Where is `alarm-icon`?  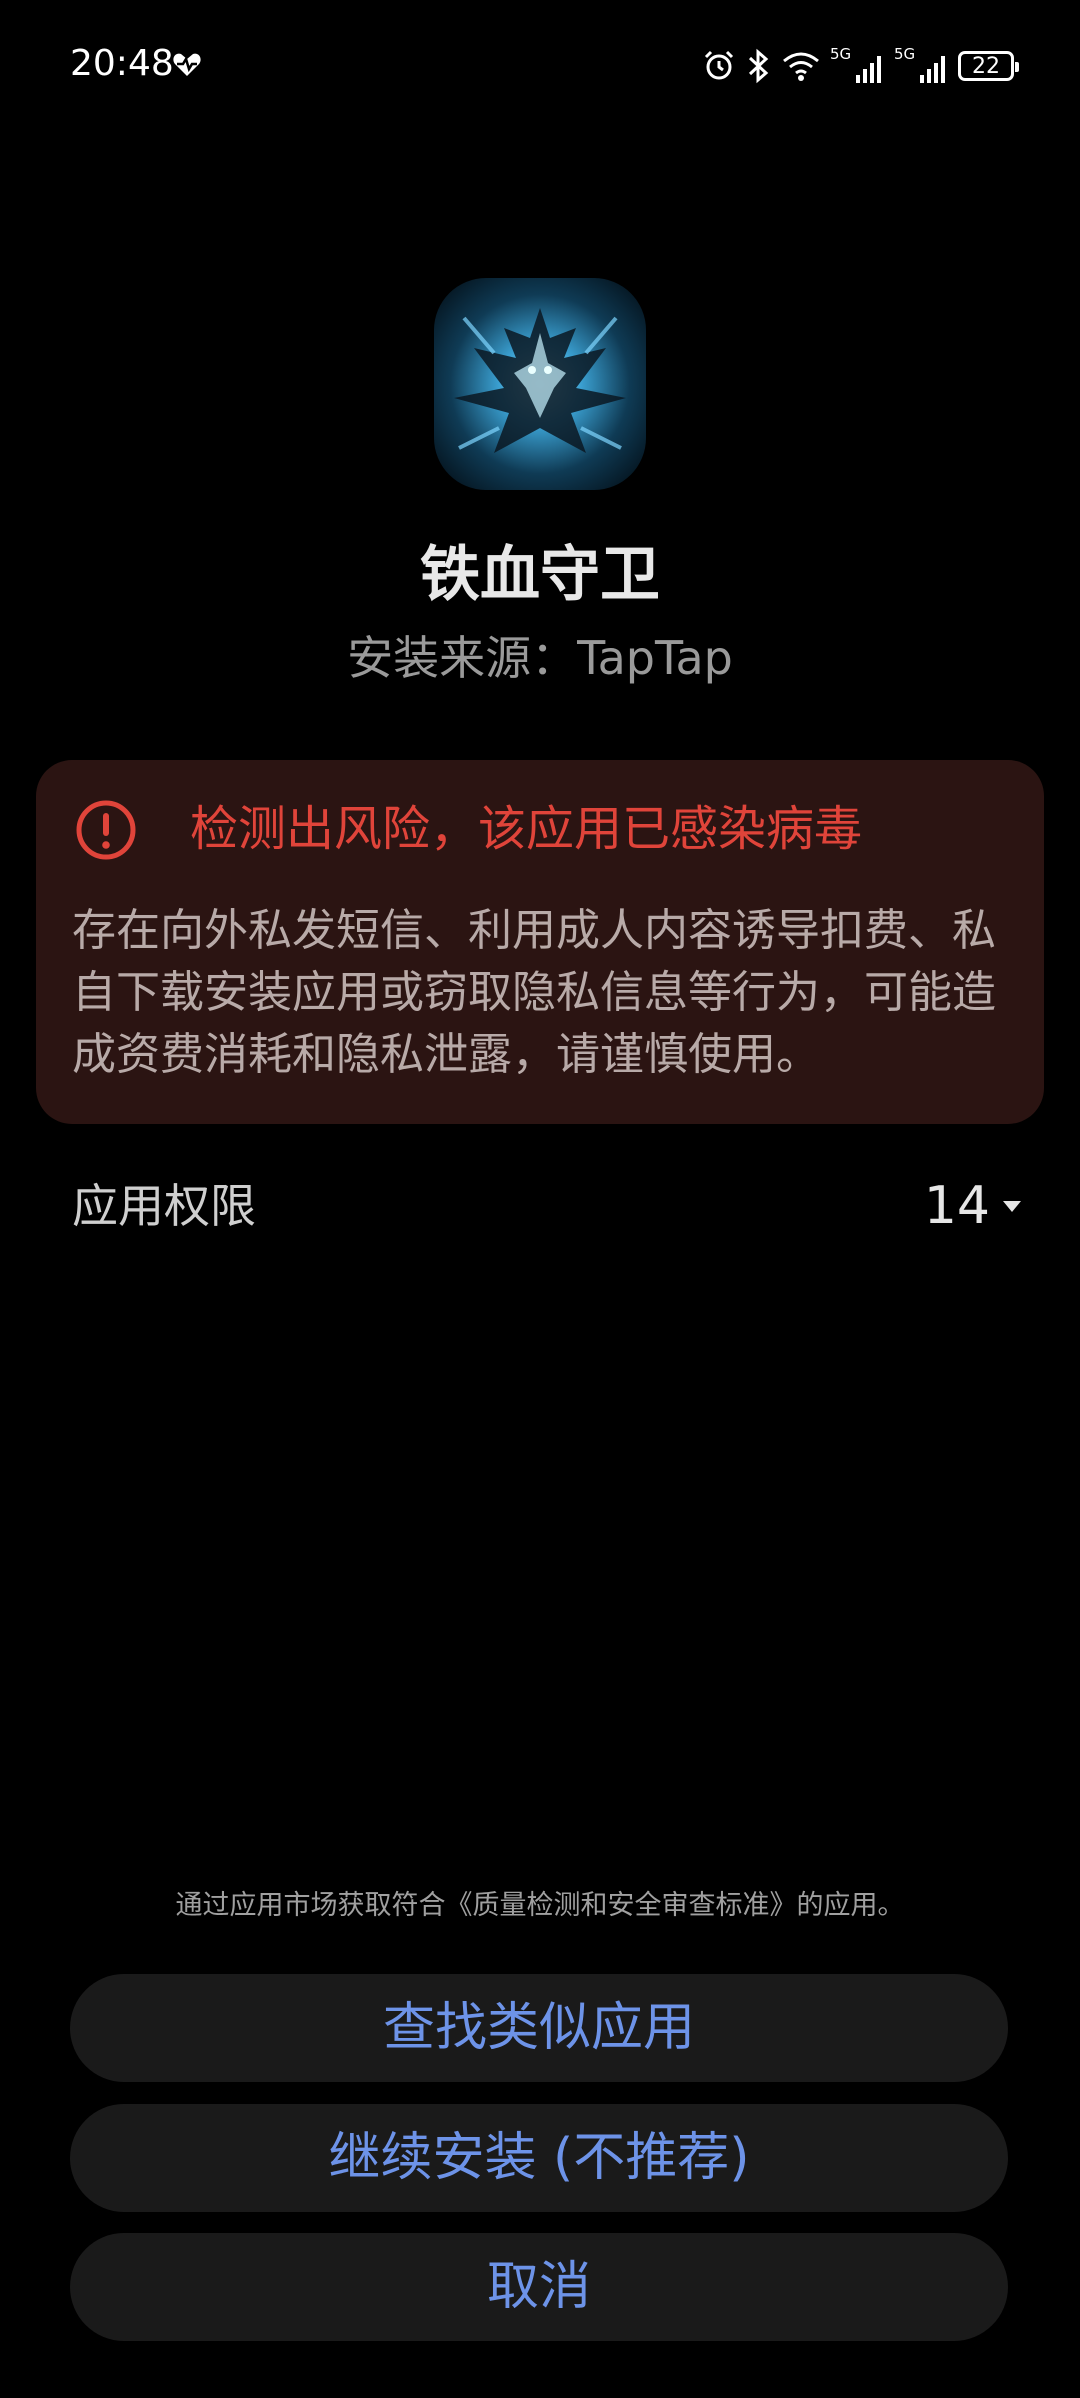
alarm-icon is located at coordinates (719, 65).